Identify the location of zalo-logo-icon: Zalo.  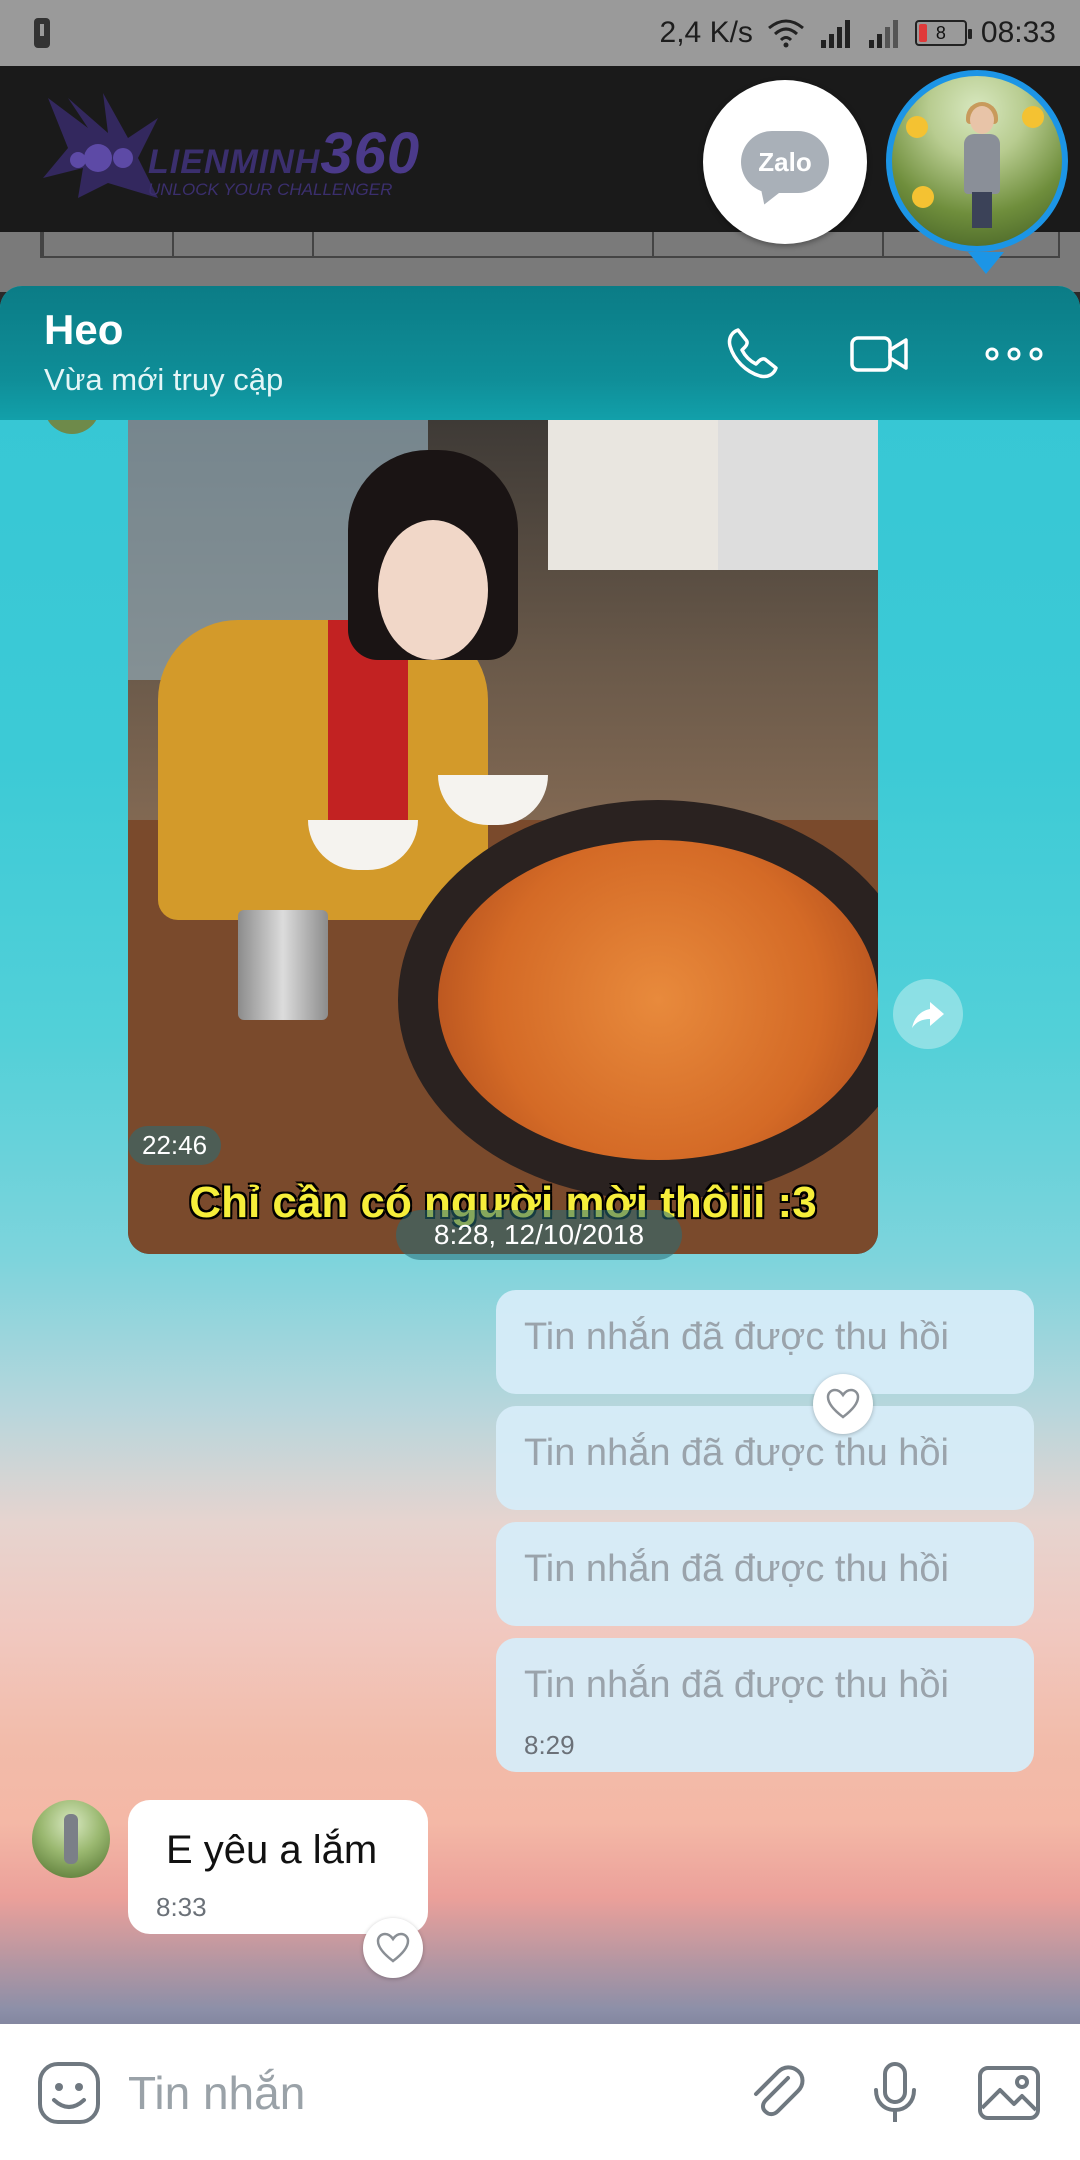
(785, 162).